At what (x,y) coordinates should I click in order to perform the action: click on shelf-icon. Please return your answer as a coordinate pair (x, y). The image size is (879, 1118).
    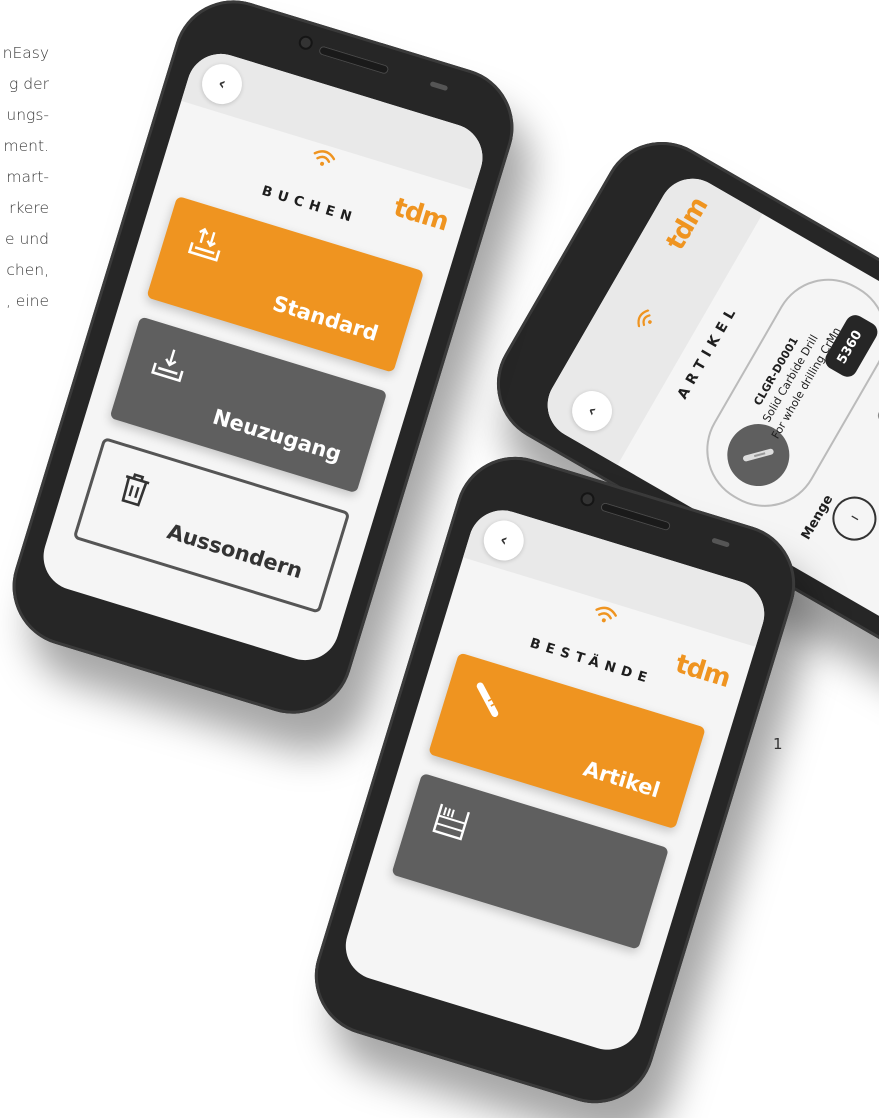
    Looking at the image, I should click on (451, 822).